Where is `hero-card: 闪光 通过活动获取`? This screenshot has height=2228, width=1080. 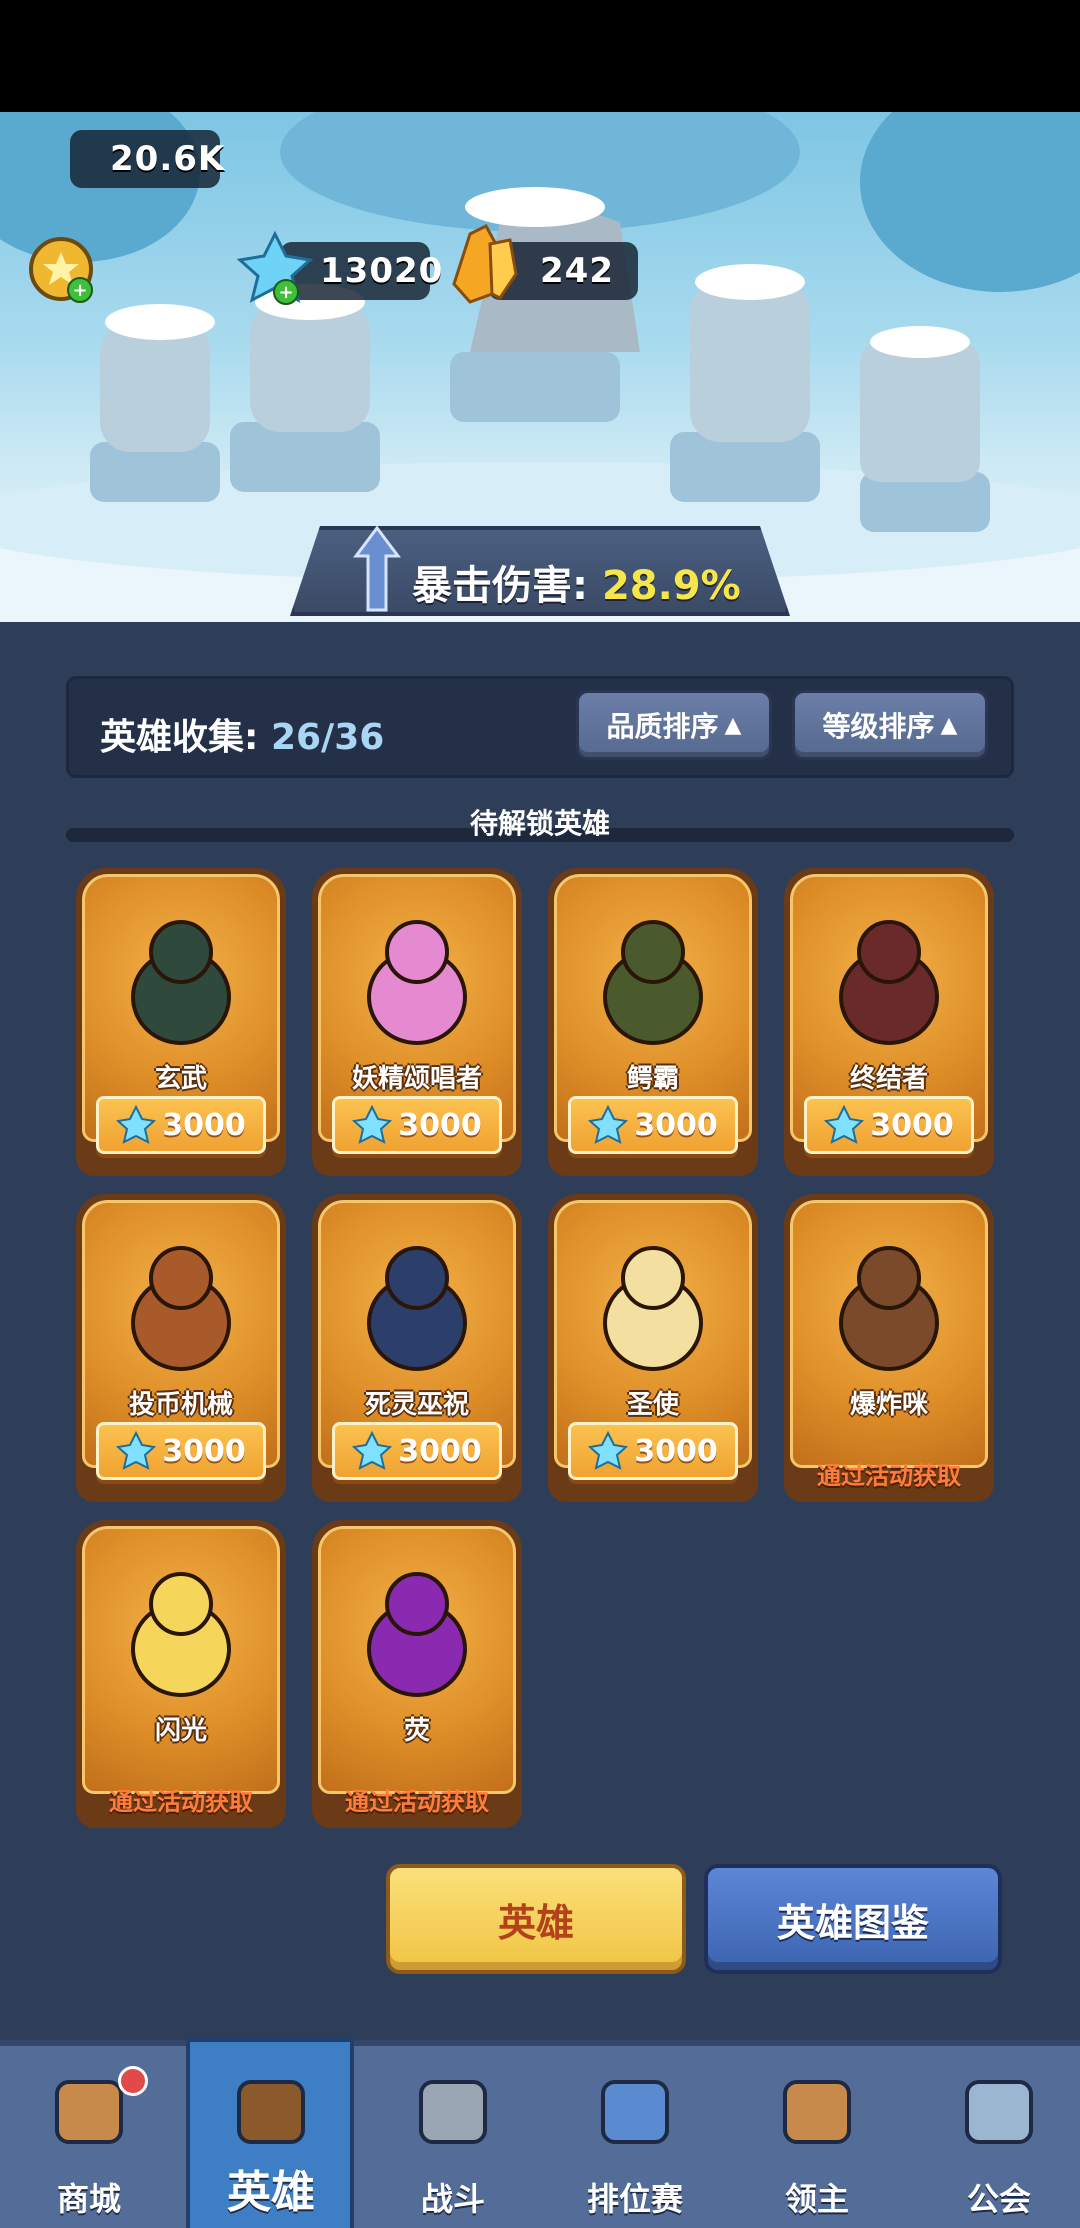
hero-card: 闪光 通过活动获取 is located at coordinates (181, 1674).